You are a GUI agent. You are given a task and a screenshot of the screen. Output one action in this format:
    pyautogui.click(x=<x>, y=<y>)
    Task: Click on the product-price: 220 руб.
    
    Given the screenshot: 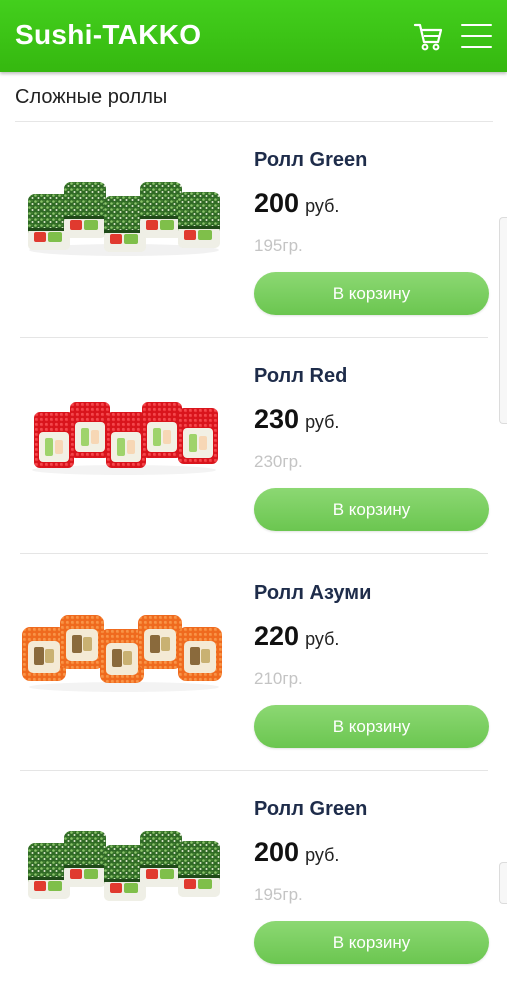 What is the action you would take?
    pyautogui.click(x=296, y=636)
    